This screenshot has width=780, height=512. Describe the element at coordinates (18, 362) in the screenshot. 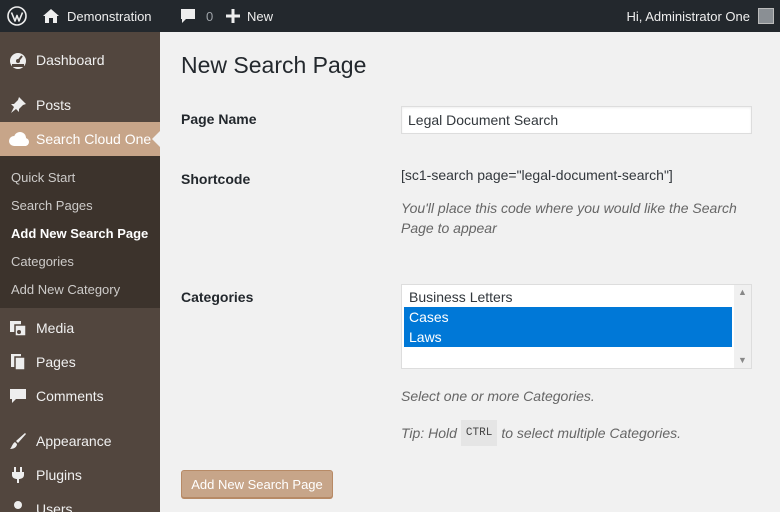

I see `pages-icon` at that location.